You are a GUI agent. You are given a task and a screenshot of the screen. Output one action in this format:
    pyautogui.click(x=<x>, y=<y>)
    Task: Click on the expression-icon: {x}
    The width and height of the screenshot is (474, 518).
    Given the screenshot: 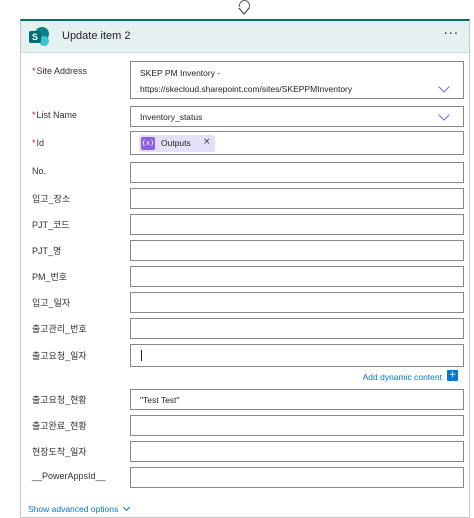 What is the action you would take?
    pyautogui.click(x=148, y=143)
    